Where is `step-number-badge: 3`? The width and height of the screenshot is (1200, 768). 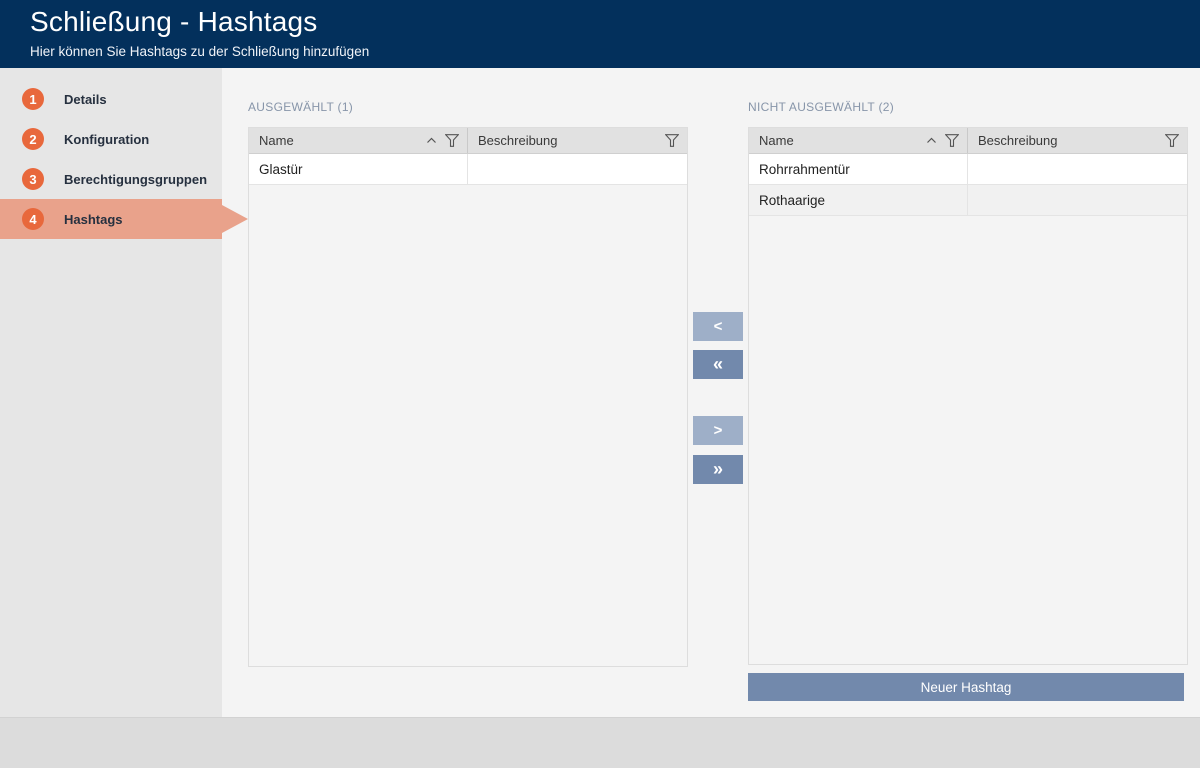
step-number-badge: 3 is located at coordinates (33, 179).